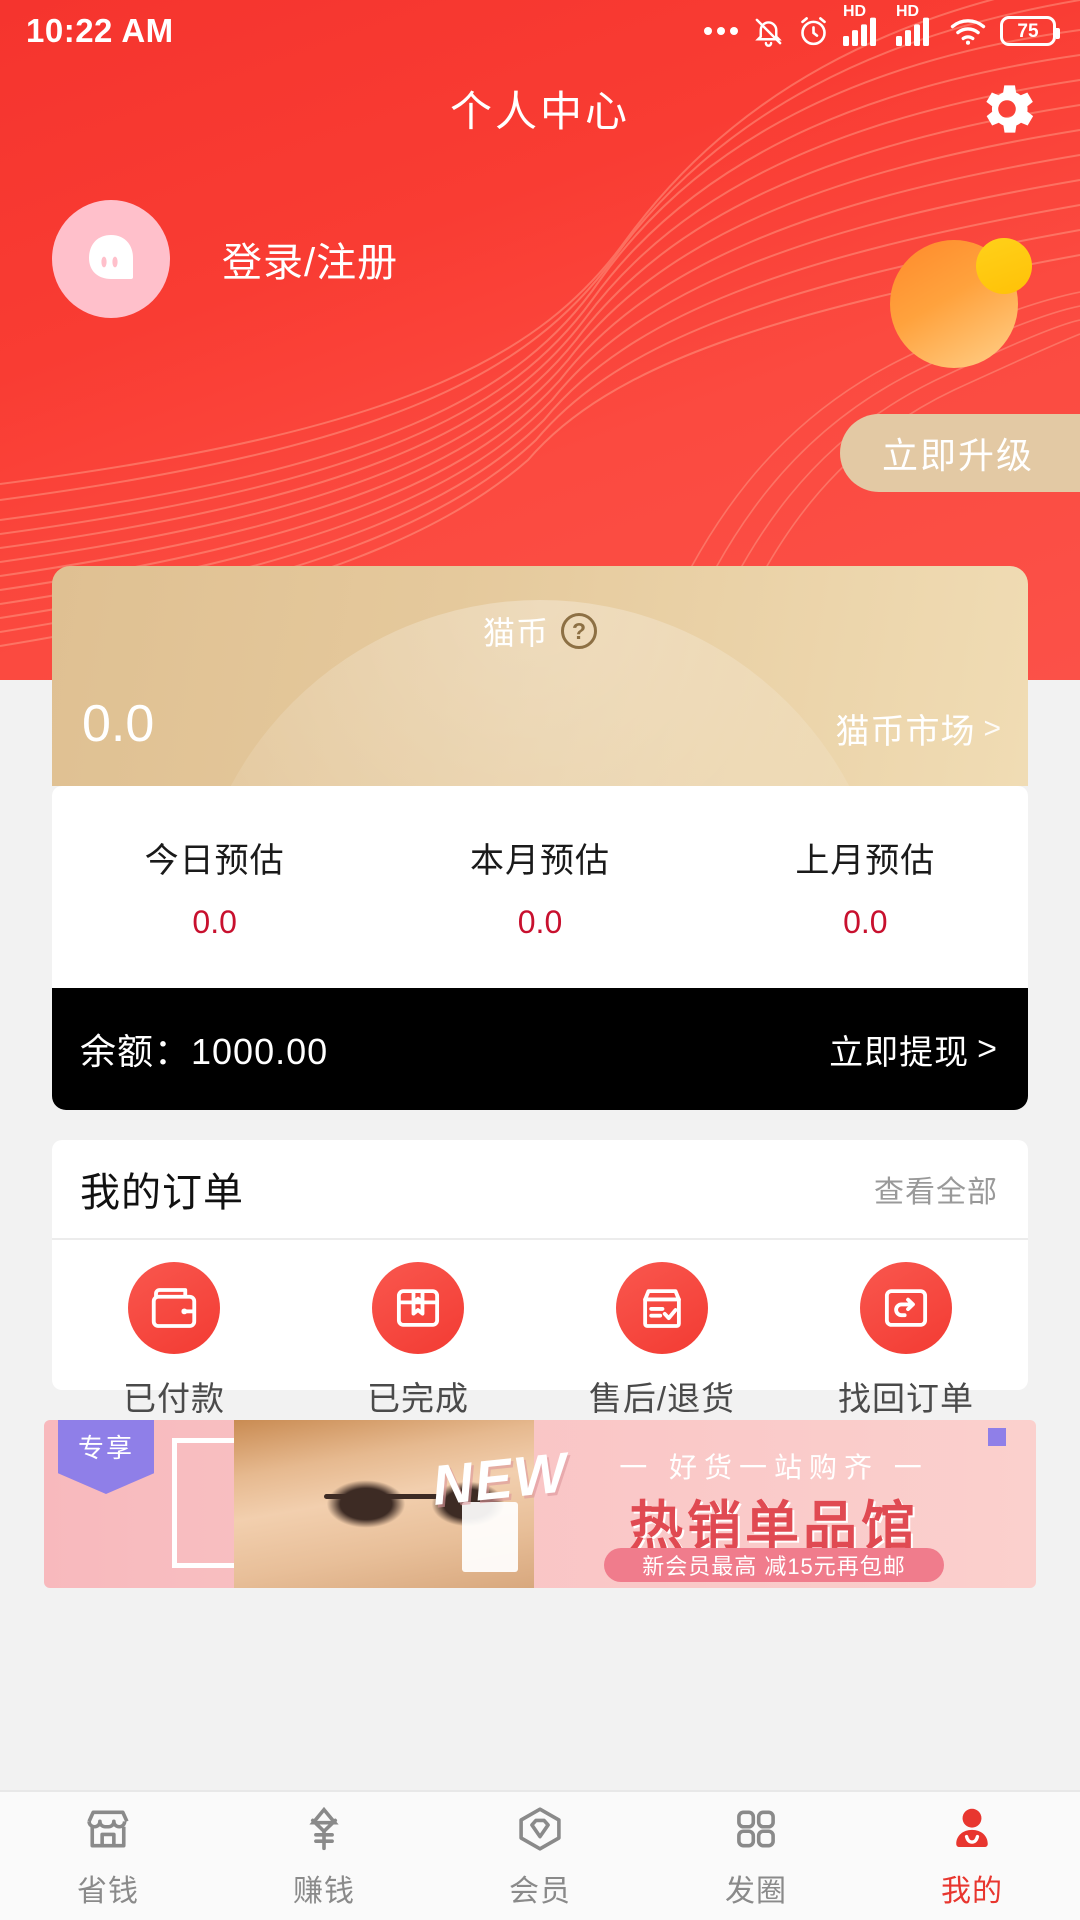  I want to click on order-item-retrieve: 找回订单, so click(906, 1341).